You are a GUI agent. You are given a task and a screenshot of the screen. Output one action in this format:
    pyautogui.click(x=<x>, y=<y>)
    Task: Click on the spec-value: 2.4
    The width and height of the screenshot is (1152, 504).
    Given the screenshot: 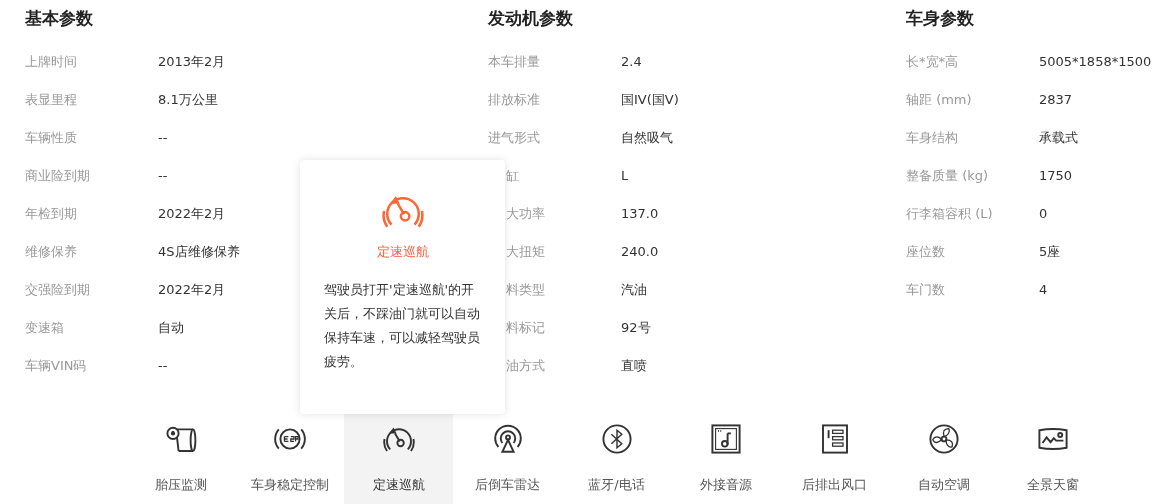 What is the action you would take?
    pyautogui.click(x=631, y=62)
    